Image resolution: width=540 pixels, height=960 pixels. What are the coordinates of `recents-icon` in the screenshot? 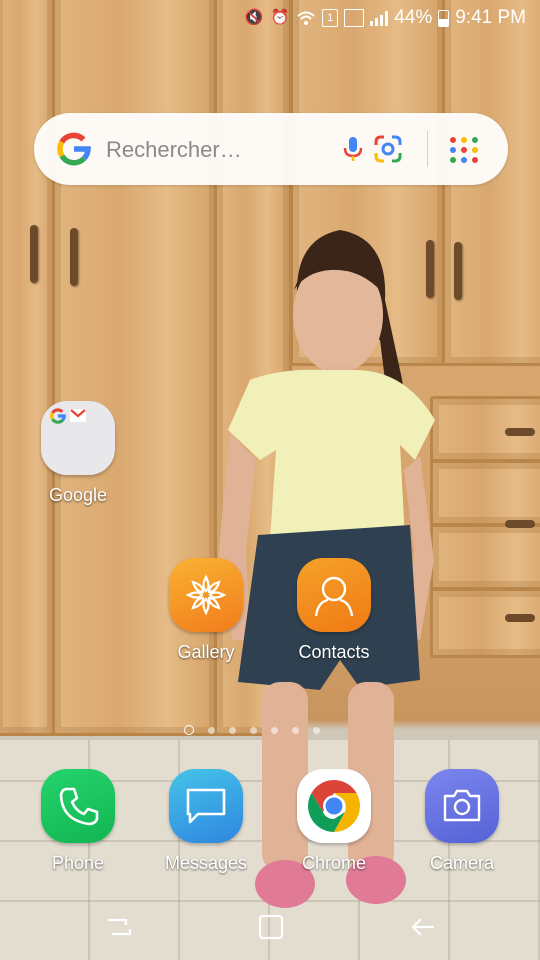 It's located at (119, 927).